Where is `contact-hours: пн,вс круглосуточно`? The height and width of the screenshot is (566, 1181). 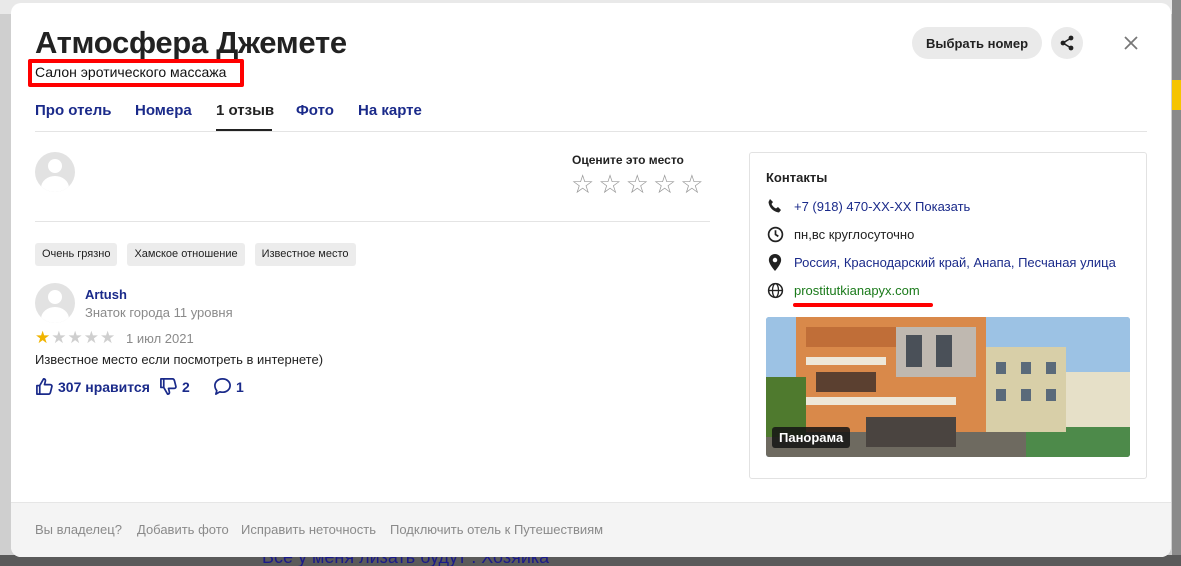
contact-hours: пн,вс круглосуточно is located at coordinates (840, 234).